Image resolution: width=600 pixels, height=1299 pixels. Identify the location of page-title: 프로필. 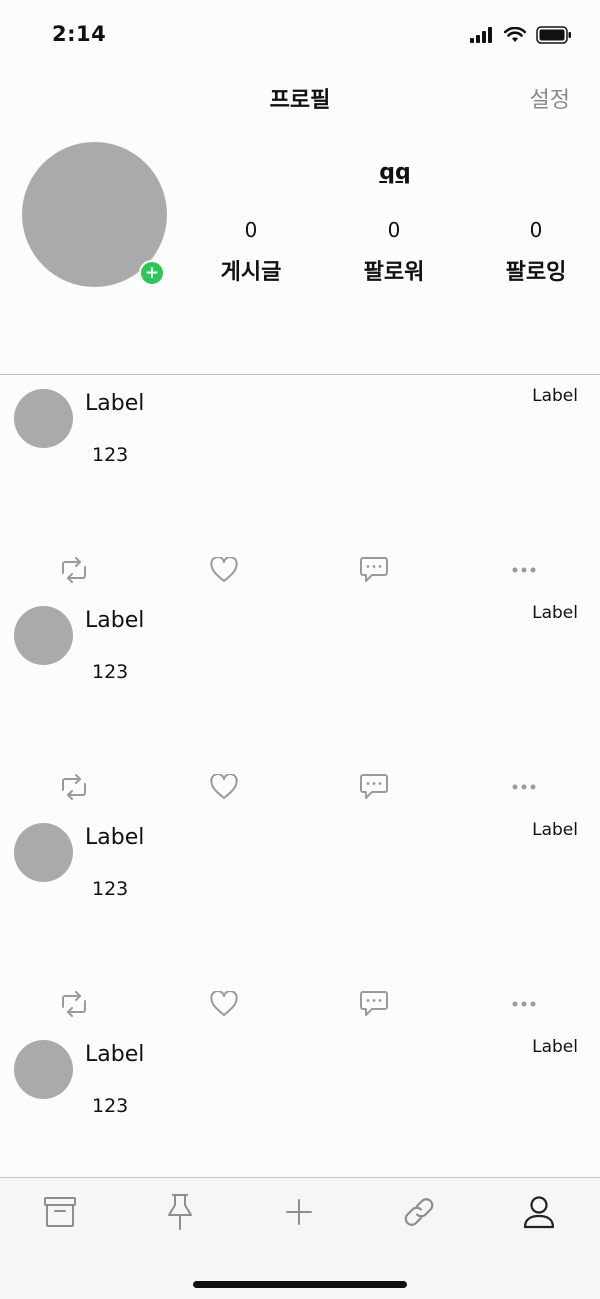
(300, 100).